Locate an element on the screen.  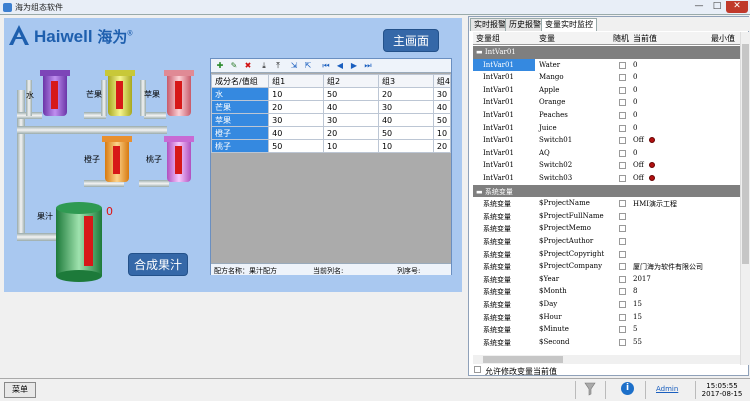
horizontal-scroll-thumb is located at coordinates (523, 359).